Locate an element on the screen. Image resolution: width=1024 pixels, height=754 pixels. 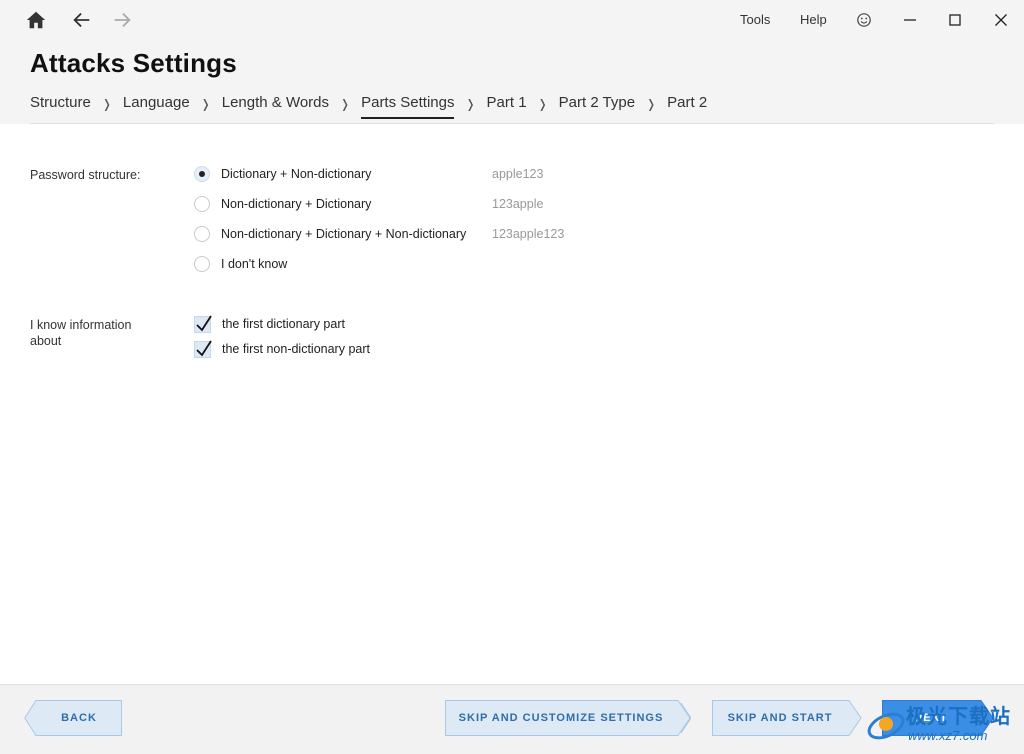
skip-start-button: SKIP AND START is located at coordinates (787, 718).